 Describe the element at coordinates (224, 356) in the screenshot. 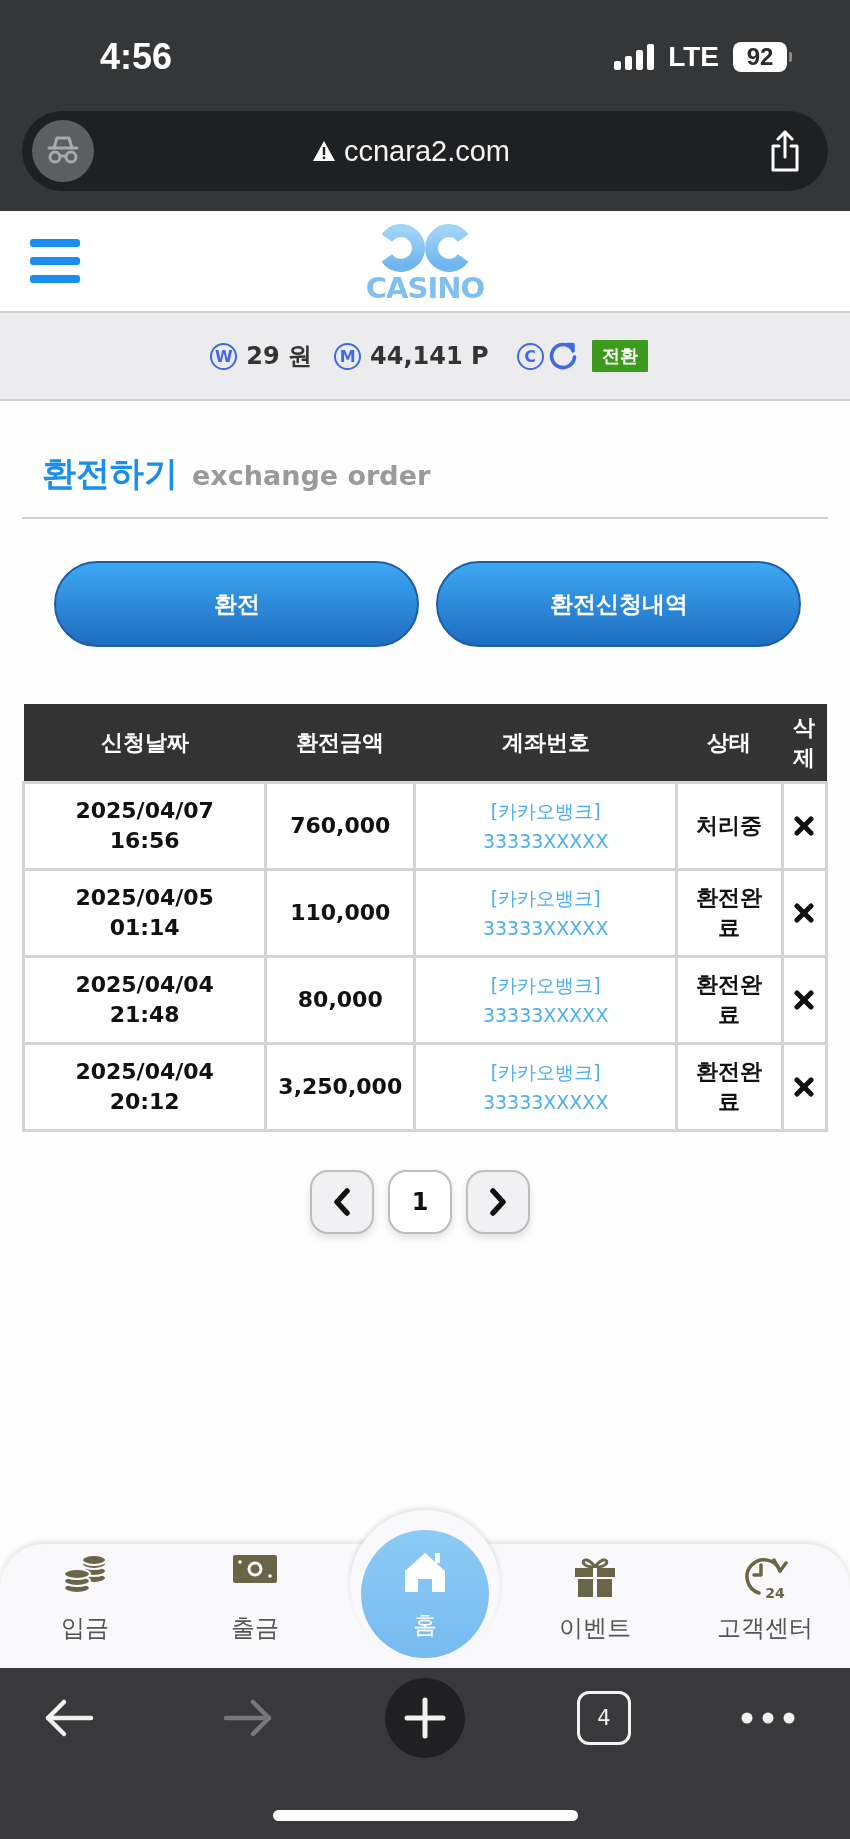

I see `circled-letter: W` at that location.